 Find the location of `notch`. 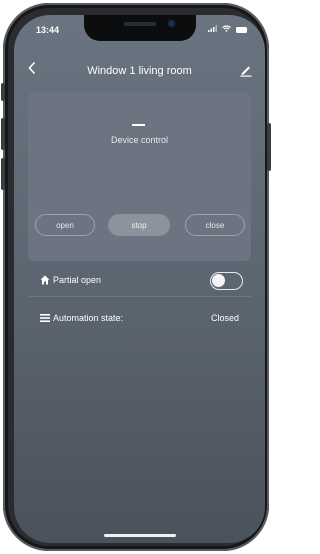

notch is located at coordinates (140, 28).